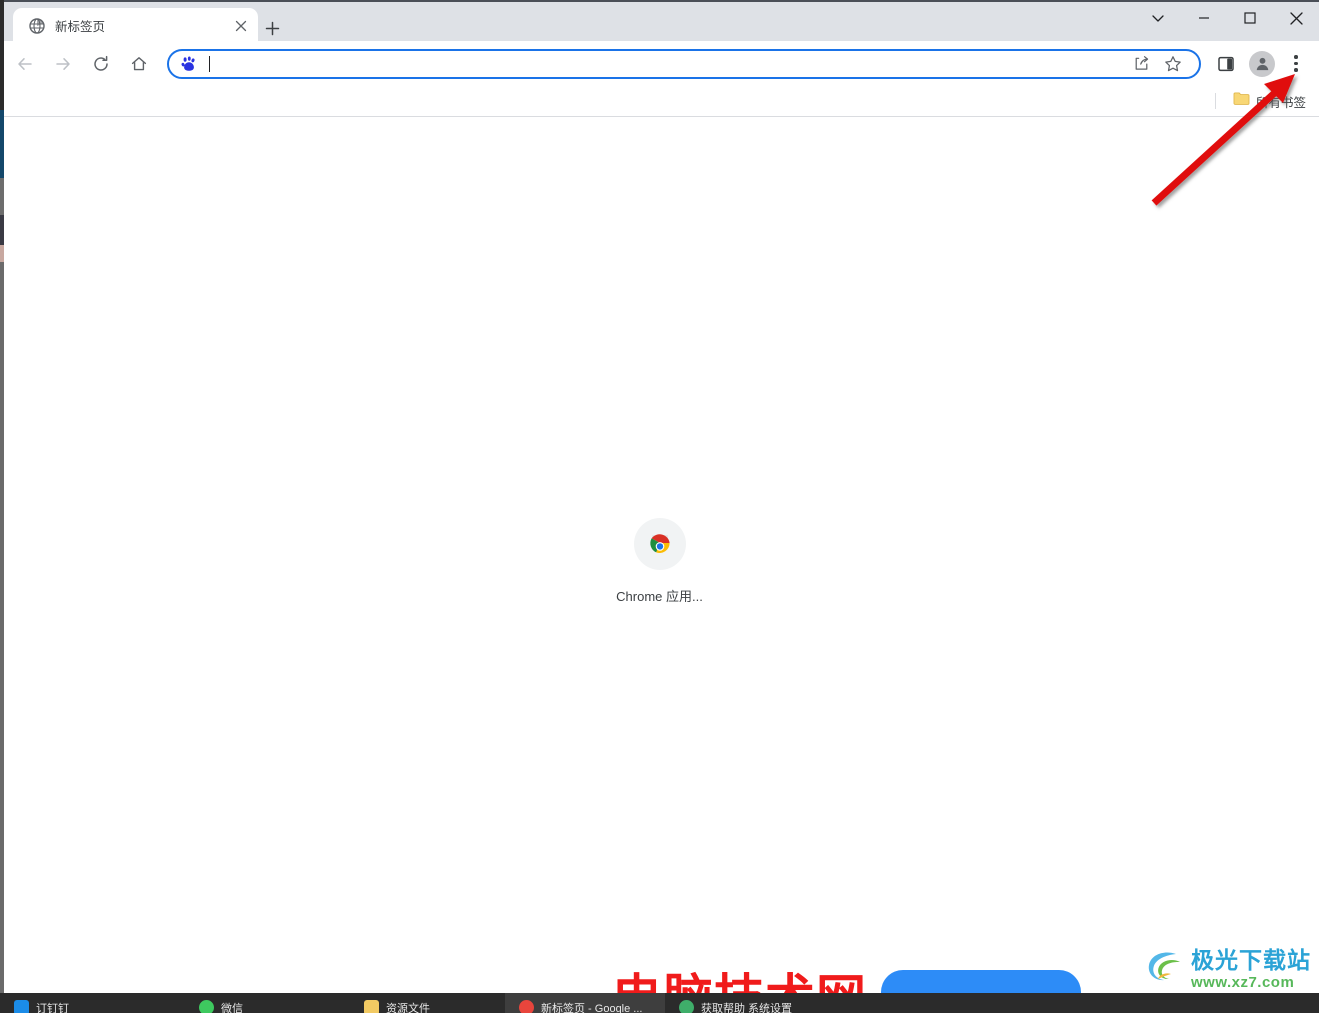  What do you see at coordinates (408, 1008) in the screenshot?
I see `taskbar-item-label: 资源文件` at bounding box center [408, 1008].